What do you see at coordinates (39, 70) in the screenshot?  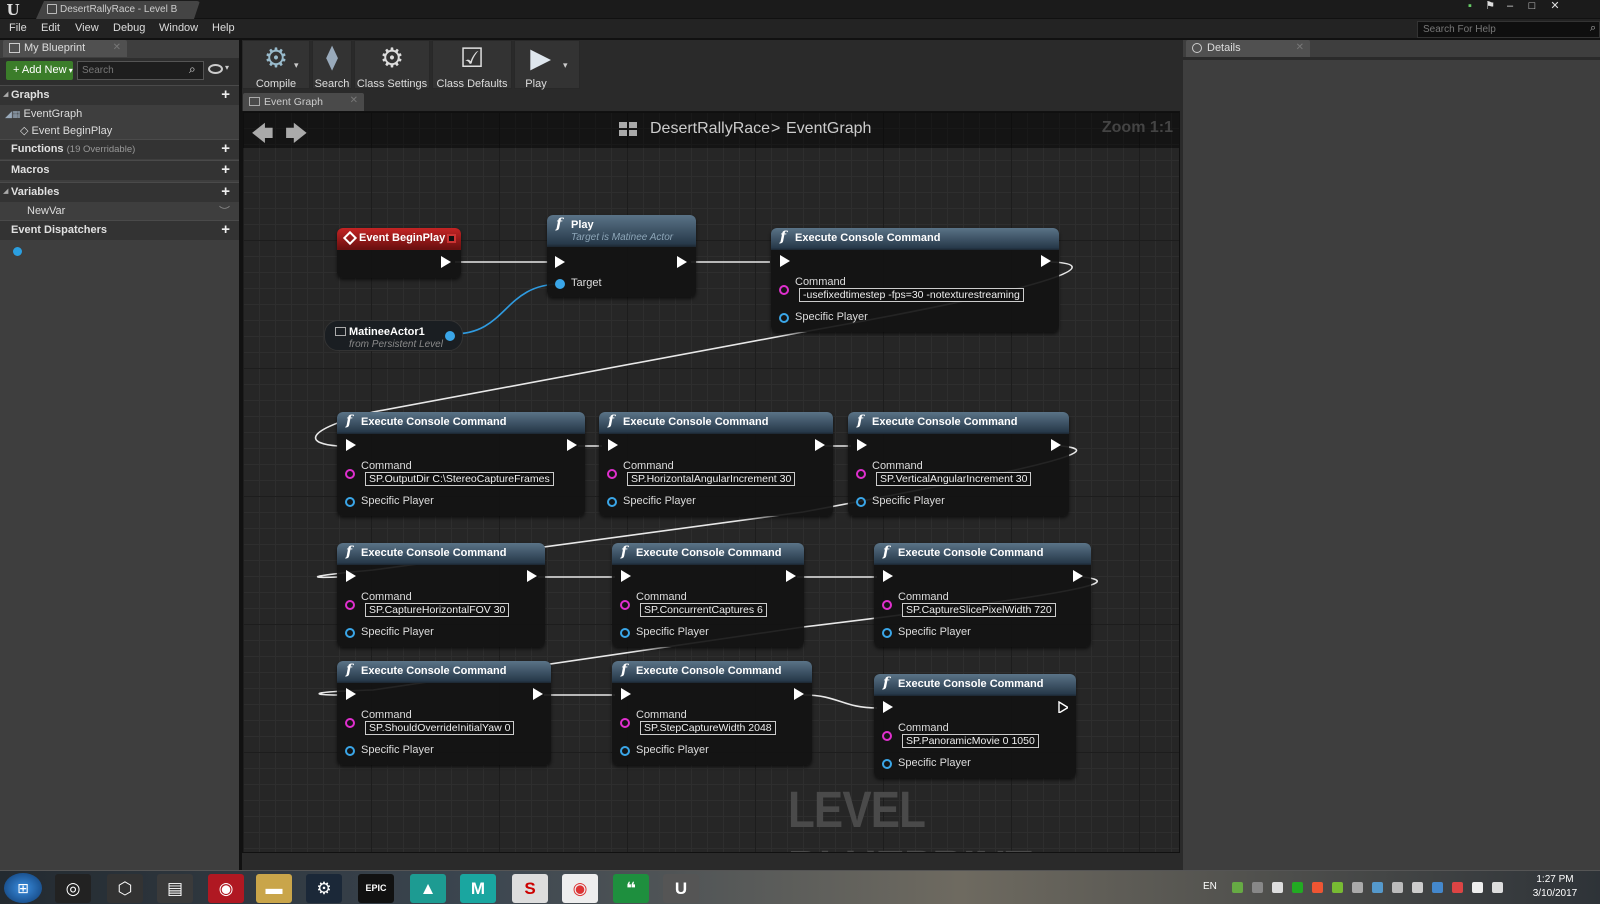 I see `add-new-button: + Add New ▾` at bounding box center [39, 70].